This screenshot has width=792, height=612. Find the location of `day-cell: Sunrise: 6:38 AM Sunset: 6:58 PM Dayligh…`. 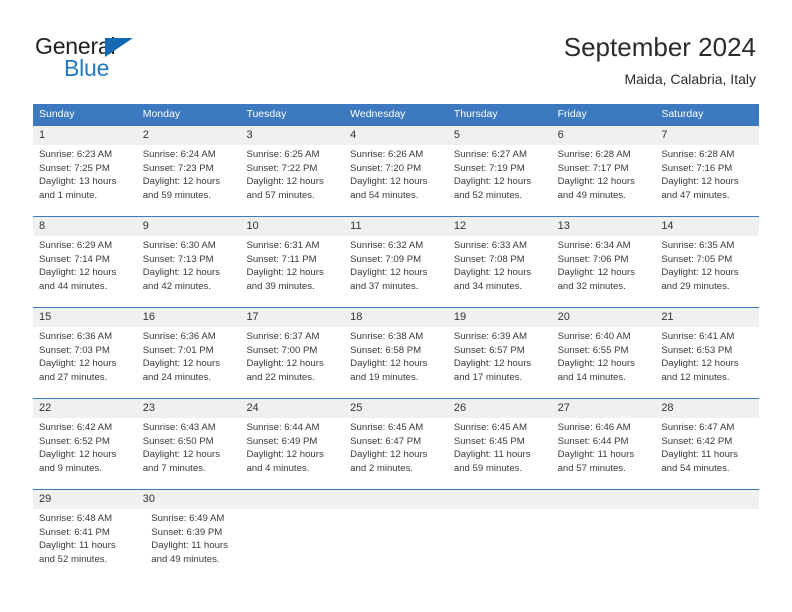

day-cell: Sunrise: 6:38 AM Sunset: 6:58 PM Dayligh… is located at coordinates (396, 362).